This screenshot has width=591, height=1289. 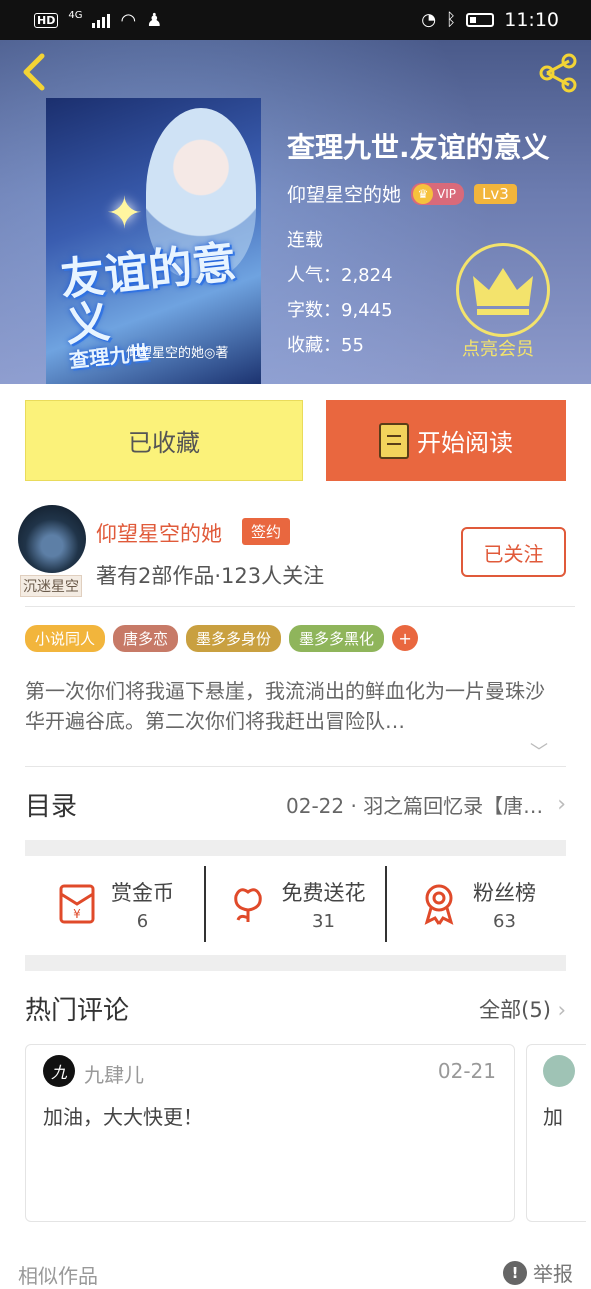 What do you see at coordinates (513, 552) in the screenshot?
I see `follow-button: 已关注` at bounding box center [513, 552].